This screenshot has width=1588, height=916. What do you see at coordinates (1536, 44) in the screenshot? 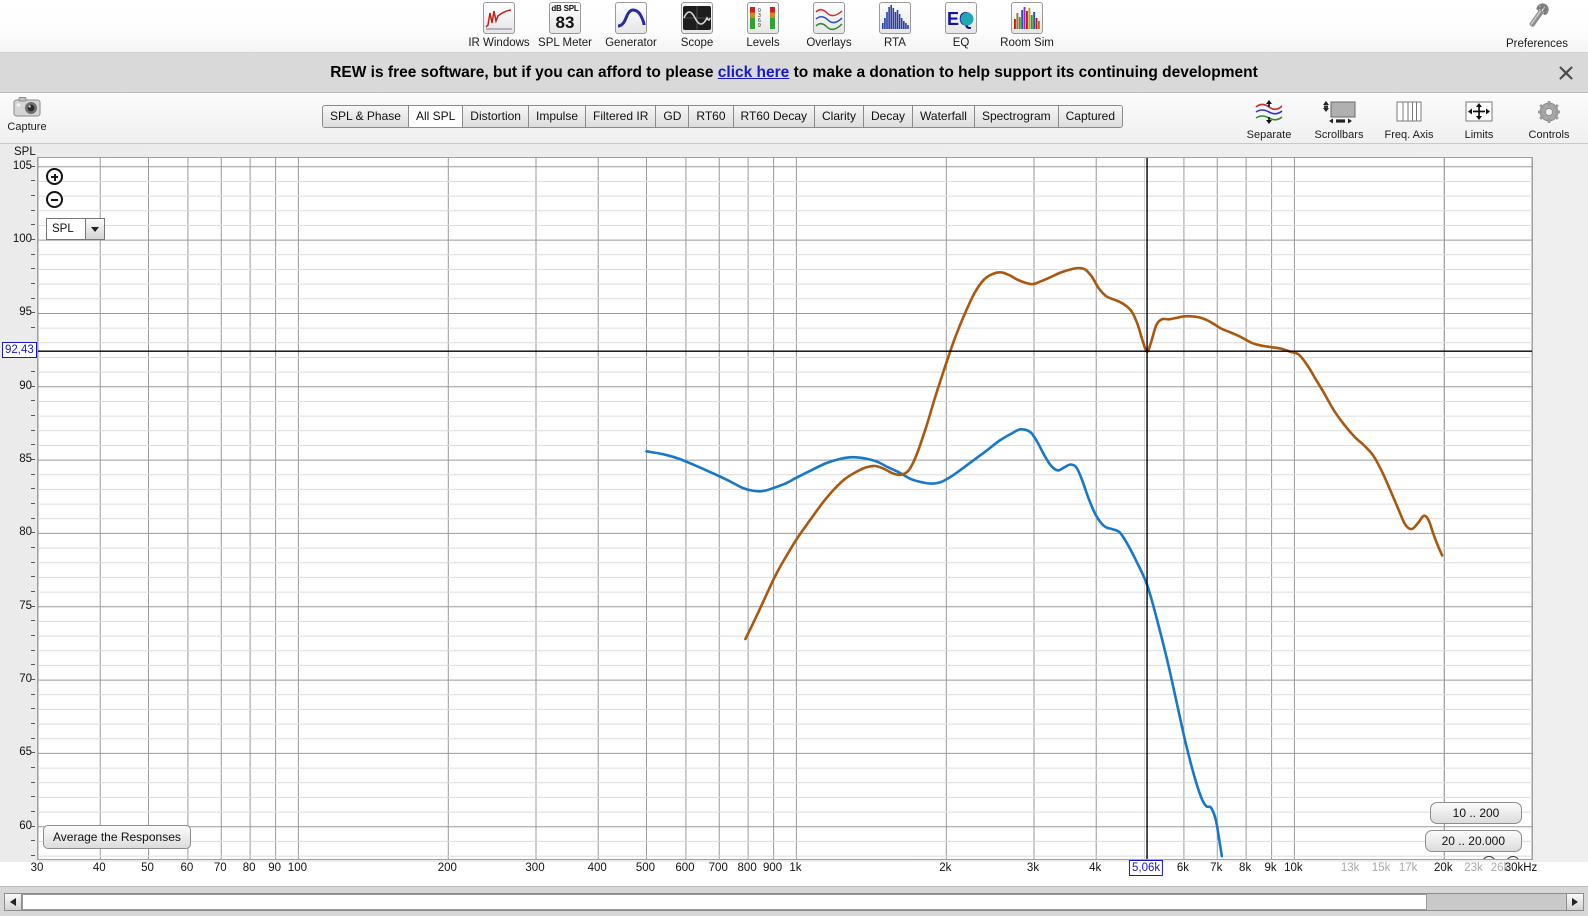
I see `preferences-label: Preferences` at bounding box center [1536, 44].